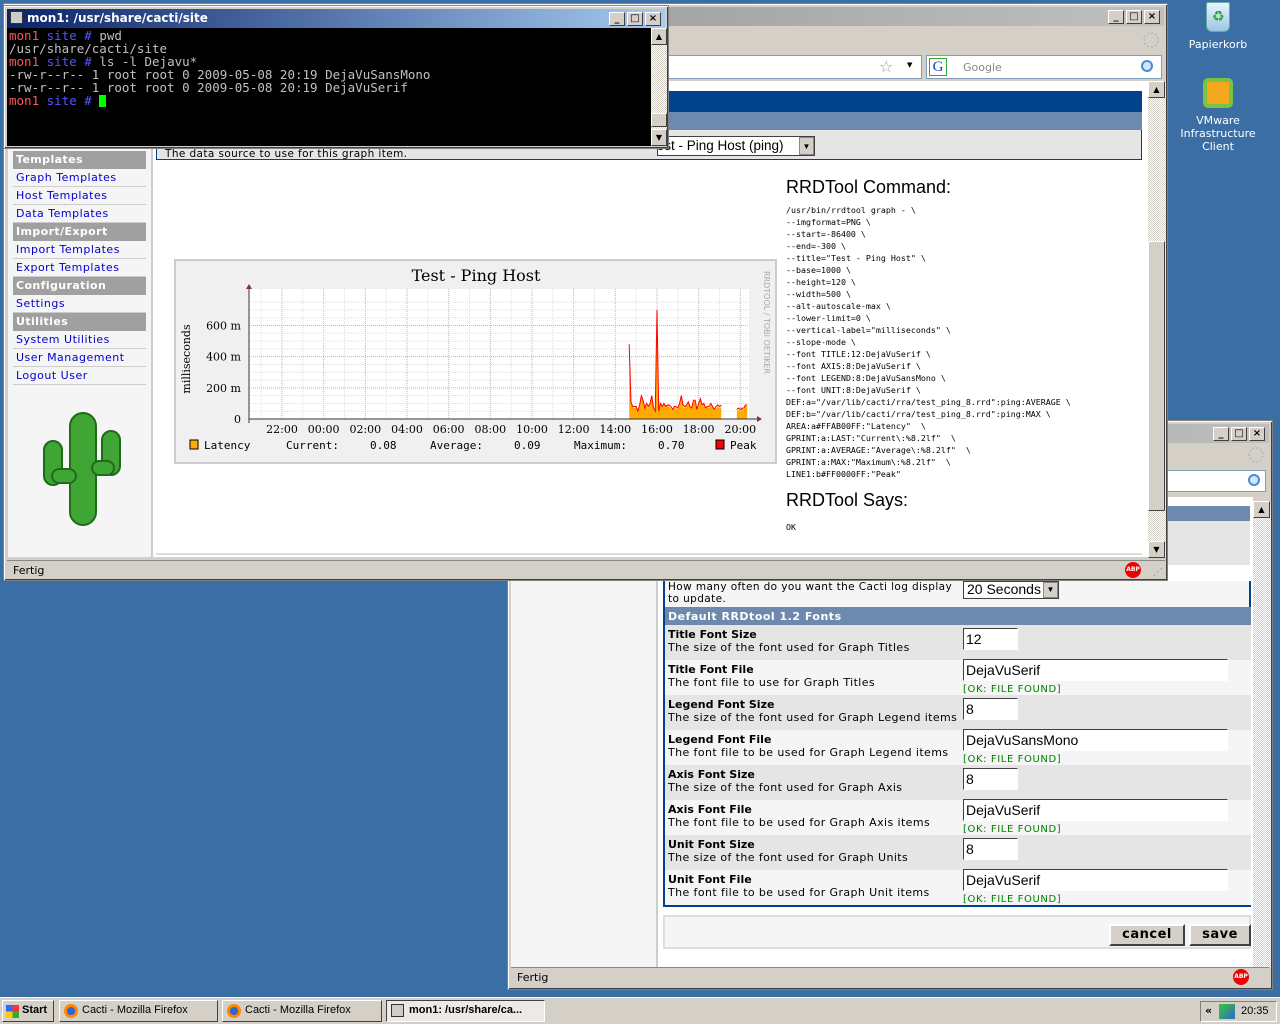  What do you see at coordinates (711, 774) in the screenshot?
I see `setting-title: Axis Font Size` at bounding box center [711, 774].